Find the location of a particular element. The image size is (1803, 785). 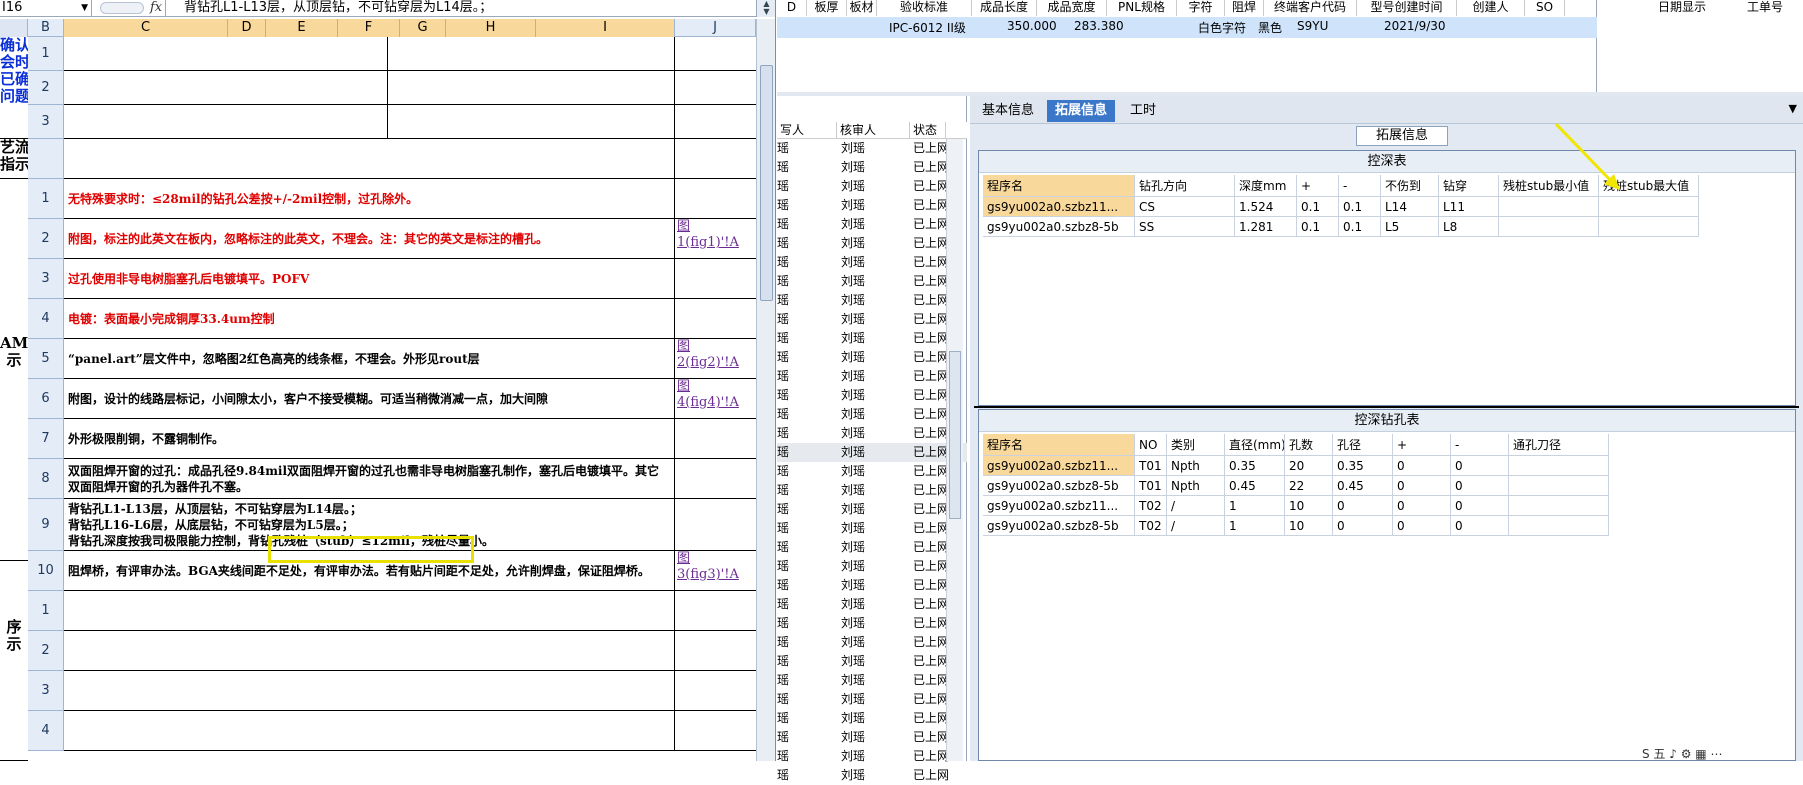

column-header: 创建人 is located at coordinates (1491, 8).